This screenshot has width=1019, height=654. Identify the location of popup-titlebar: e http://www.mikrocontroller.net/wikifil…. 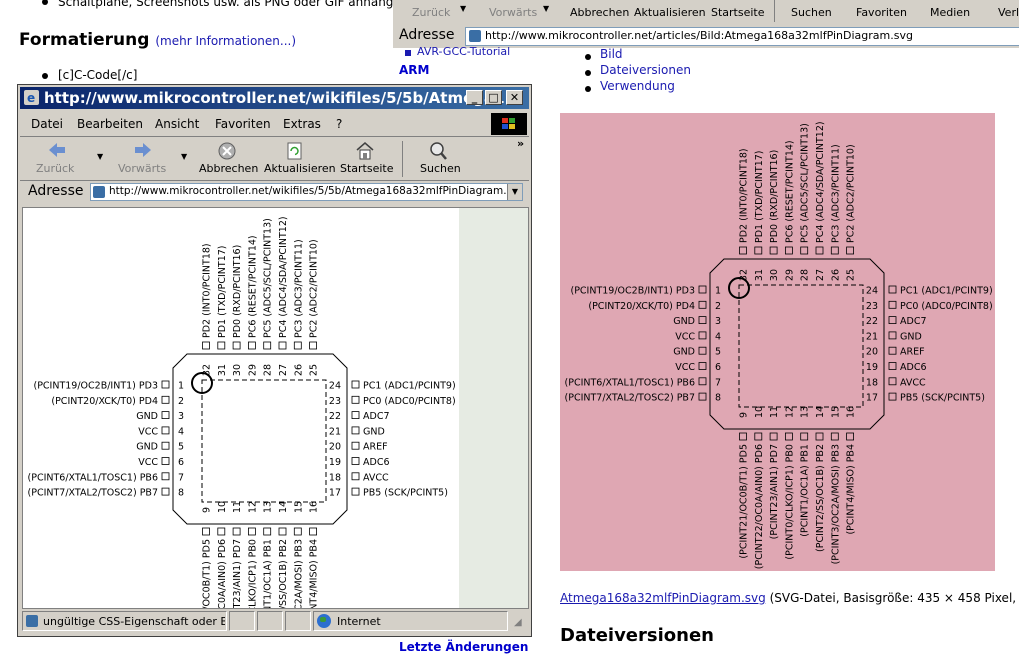
(274, 98).